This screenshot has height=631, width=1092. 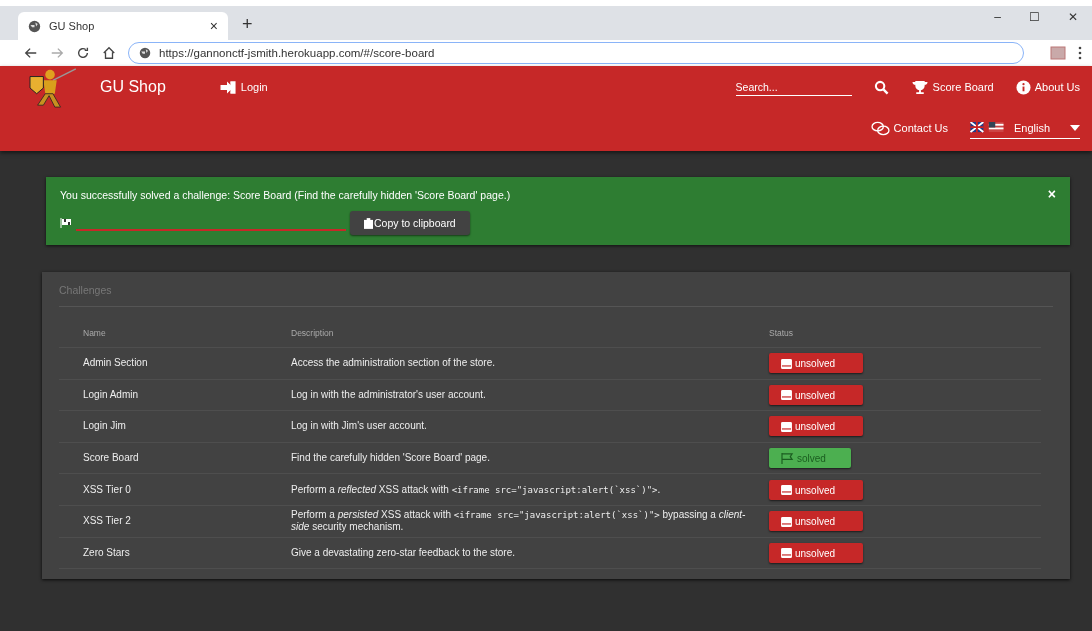 What do you see at coordinates (526, 395) in the screenshot?
I see `challenge-description: Log in with the administrator's user account.` at bounding box center [526, 395].